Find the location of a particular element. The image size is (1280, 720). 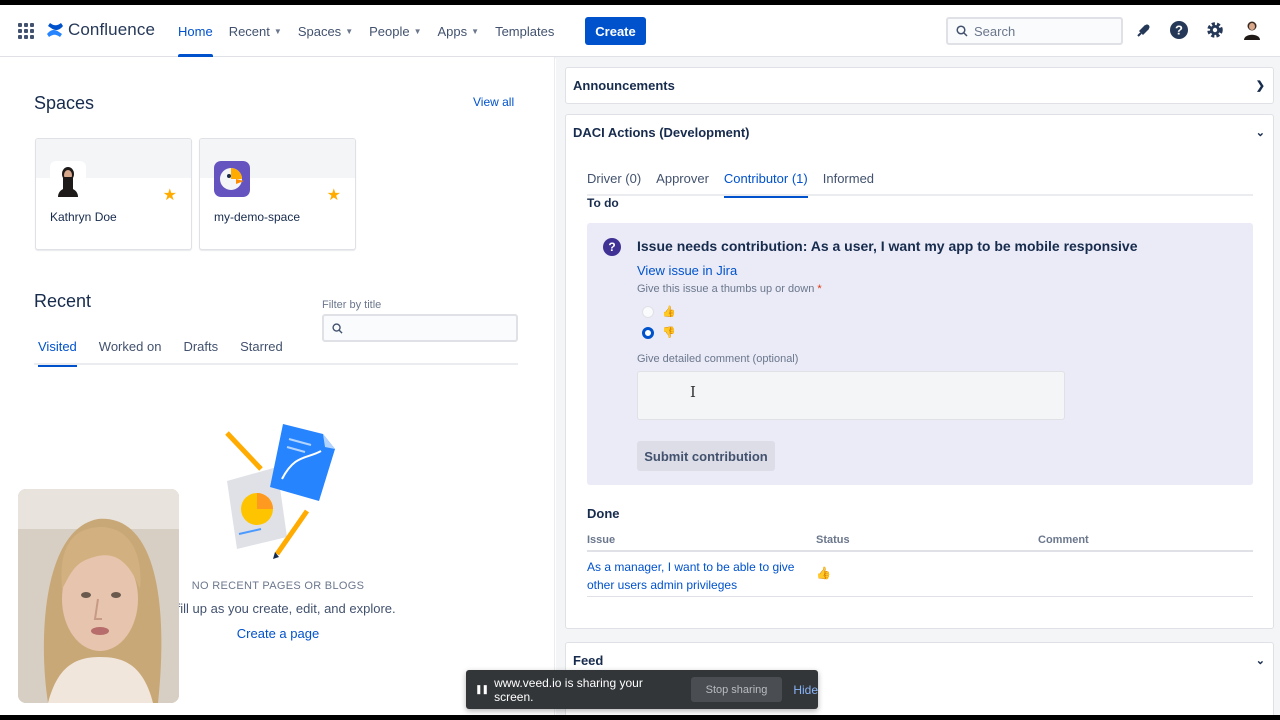

nav-spaces: Spaces ▼ is located at coordinates (325, 31).